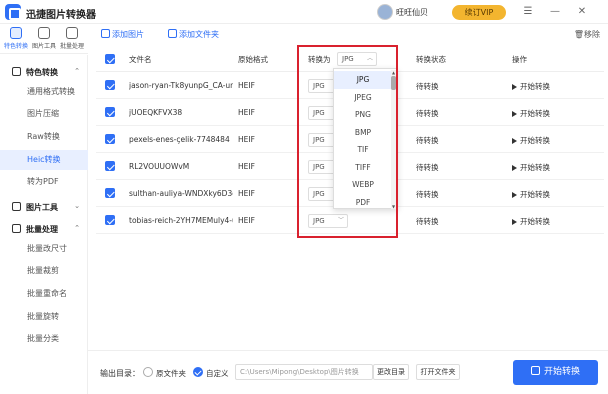 The height and width of the screenshot is (394, 608). I want to click on sidebar-item-general-convert: 通用格式转换, so click(44, 92).